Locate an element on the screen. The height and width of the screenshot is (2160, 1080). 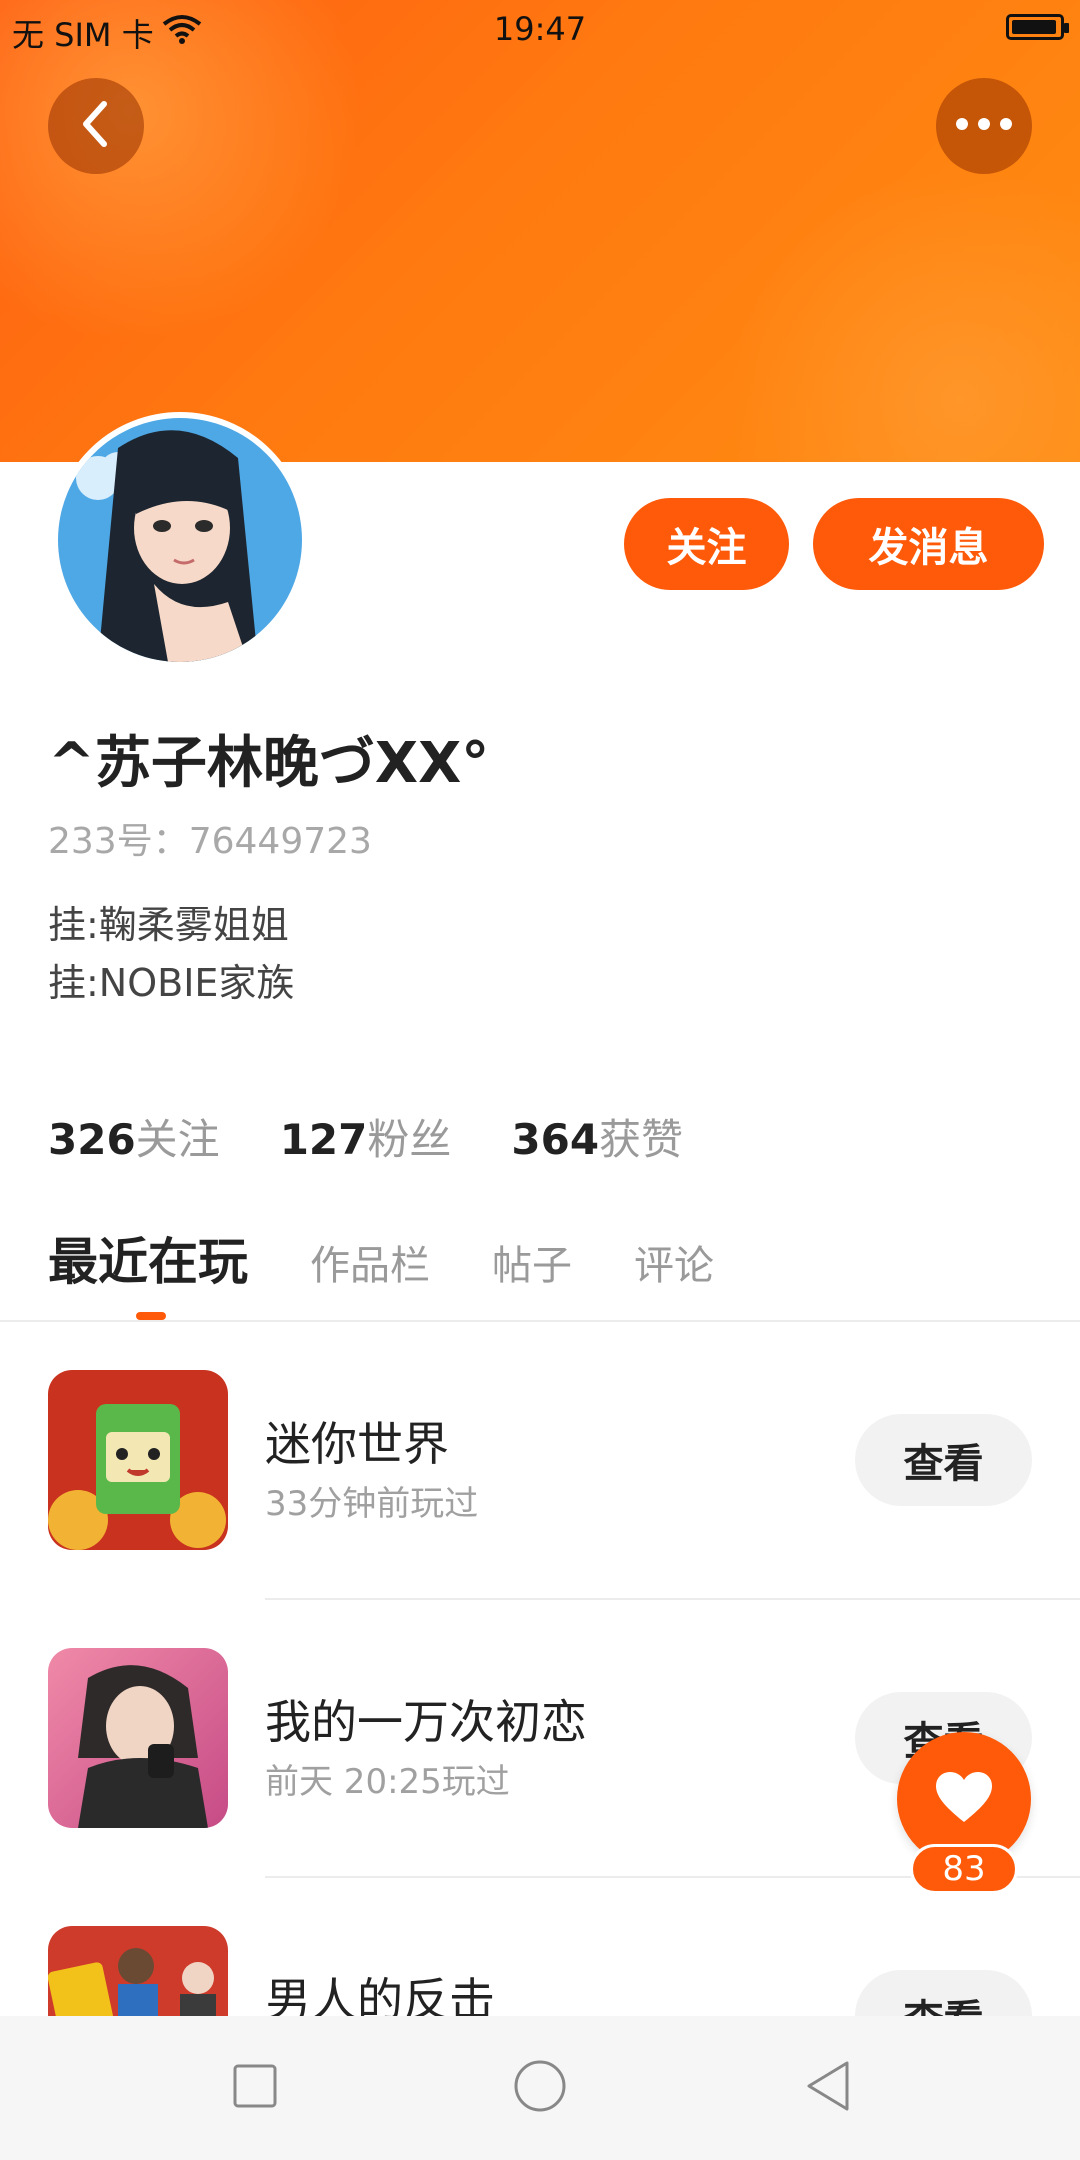
avatar is located at coordinates (180, 540).